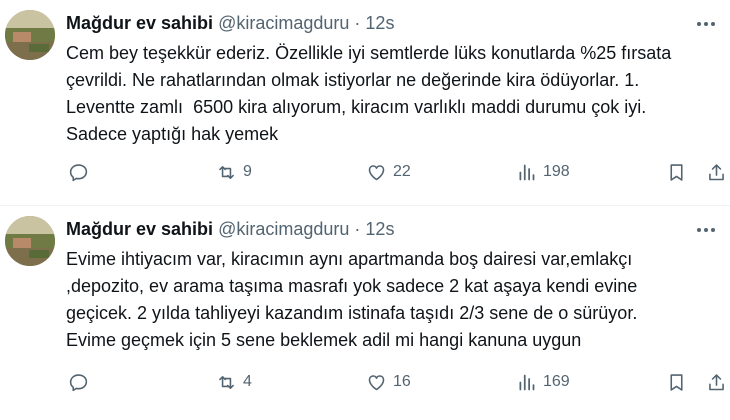 This screenshot has width=730, height=420. I want to click on retweet-count: 9, so click(247, 171).